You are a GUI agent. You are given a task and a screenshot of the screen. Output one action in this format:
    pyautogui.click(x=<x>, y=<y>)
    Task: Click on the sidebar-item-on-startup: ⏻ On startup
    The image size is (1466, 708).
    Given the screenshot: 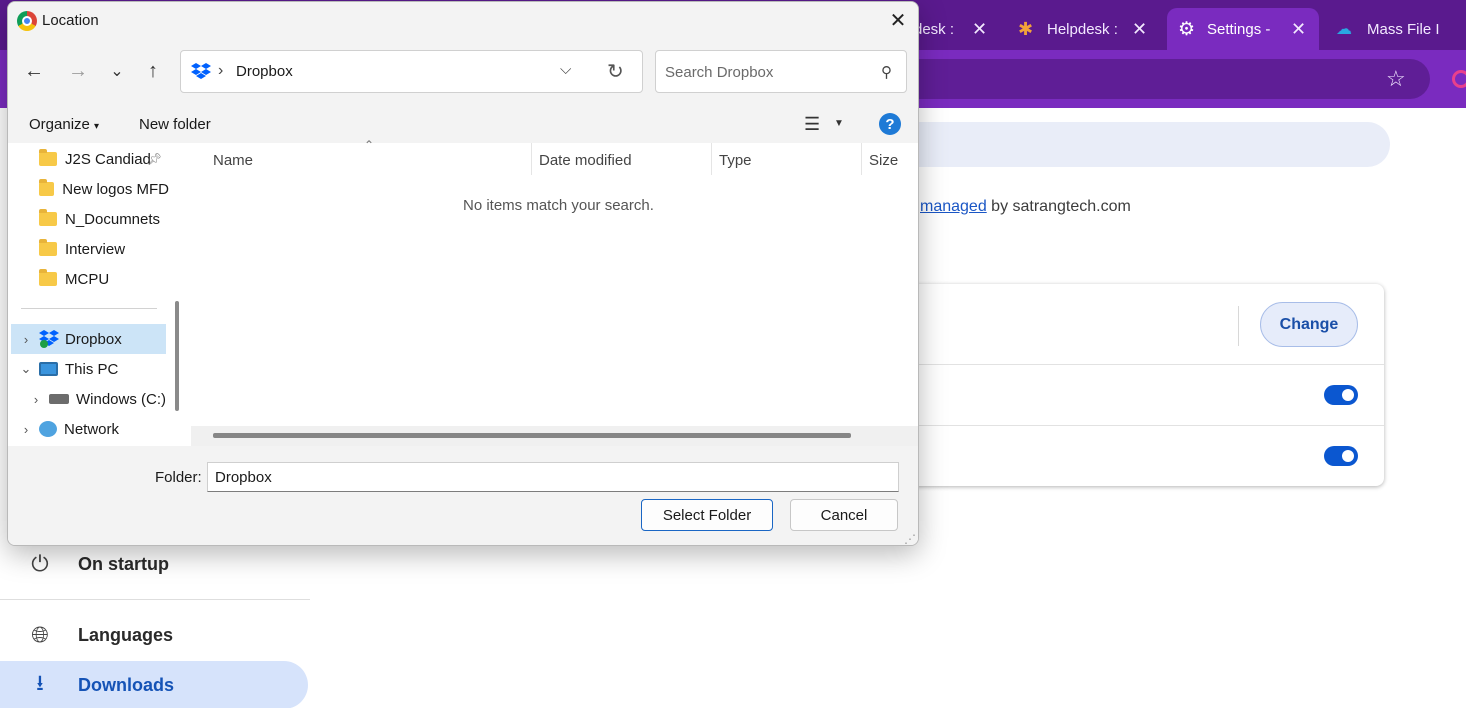 What is the action you would take?
    pyautogui.click(x=154, y=564)
    